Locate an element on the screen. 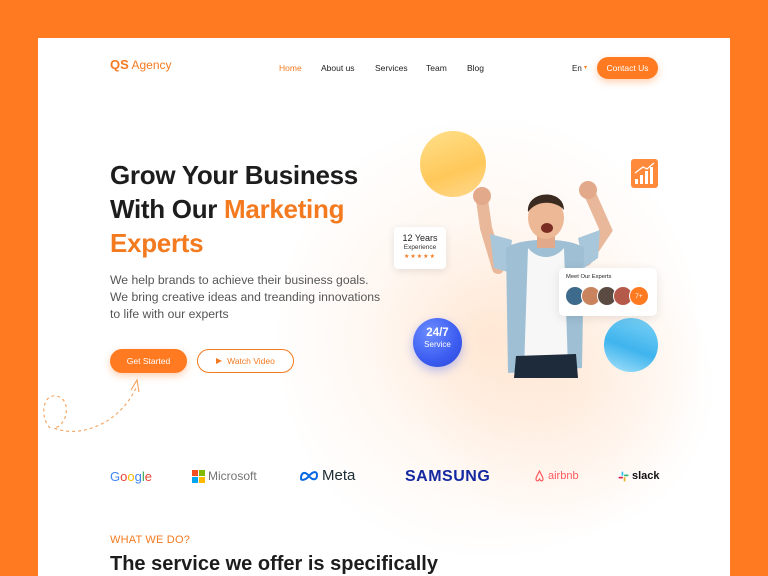 This screenshot has width=768, height=576. meta-label: Meta is located at coordinates (339, 475).